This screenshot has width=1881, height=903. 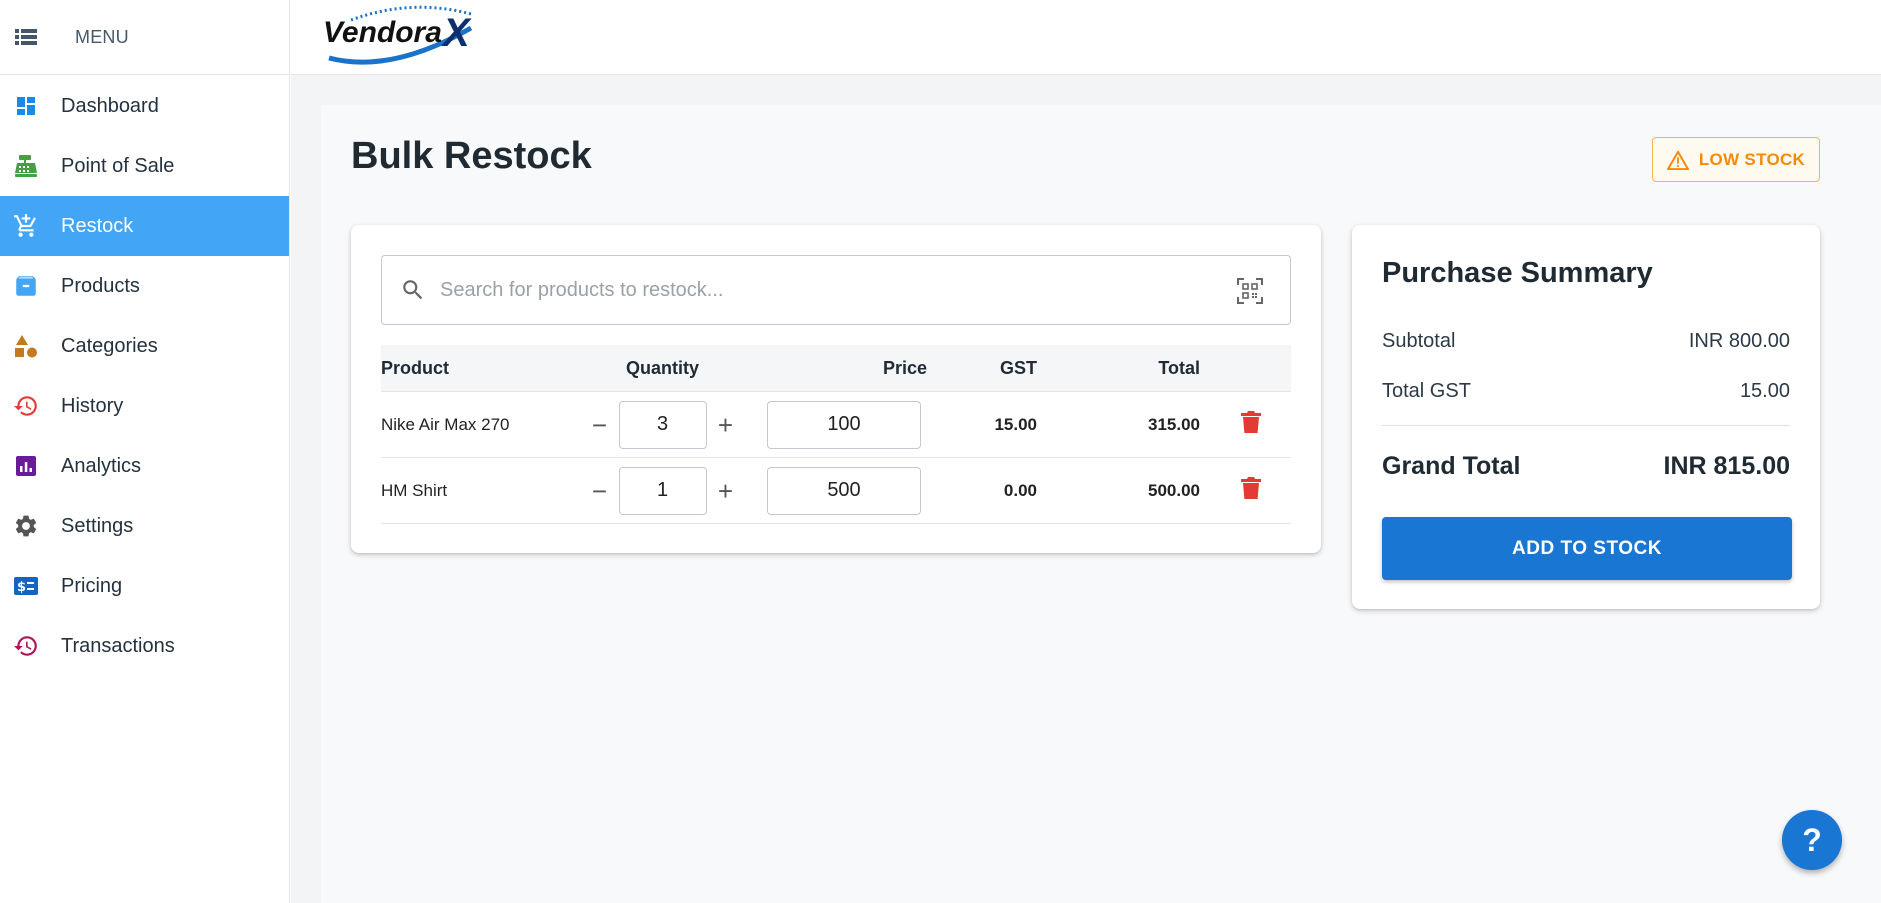 What do you see at coordinates (118, 165) in the screenshot?
I see `sidebar-item-label: Point of Sale` at bounding box center [118, 165].